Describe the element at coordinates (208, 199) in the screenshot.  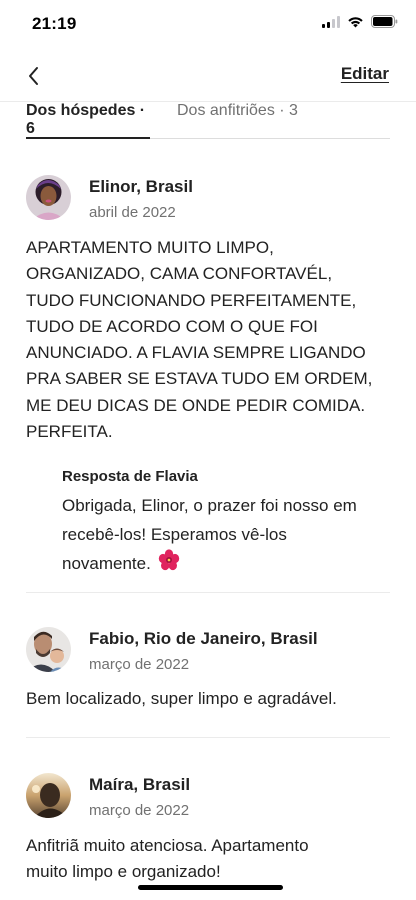
I see `review-header: Elinor, Brasil abril de 2022` at that location.